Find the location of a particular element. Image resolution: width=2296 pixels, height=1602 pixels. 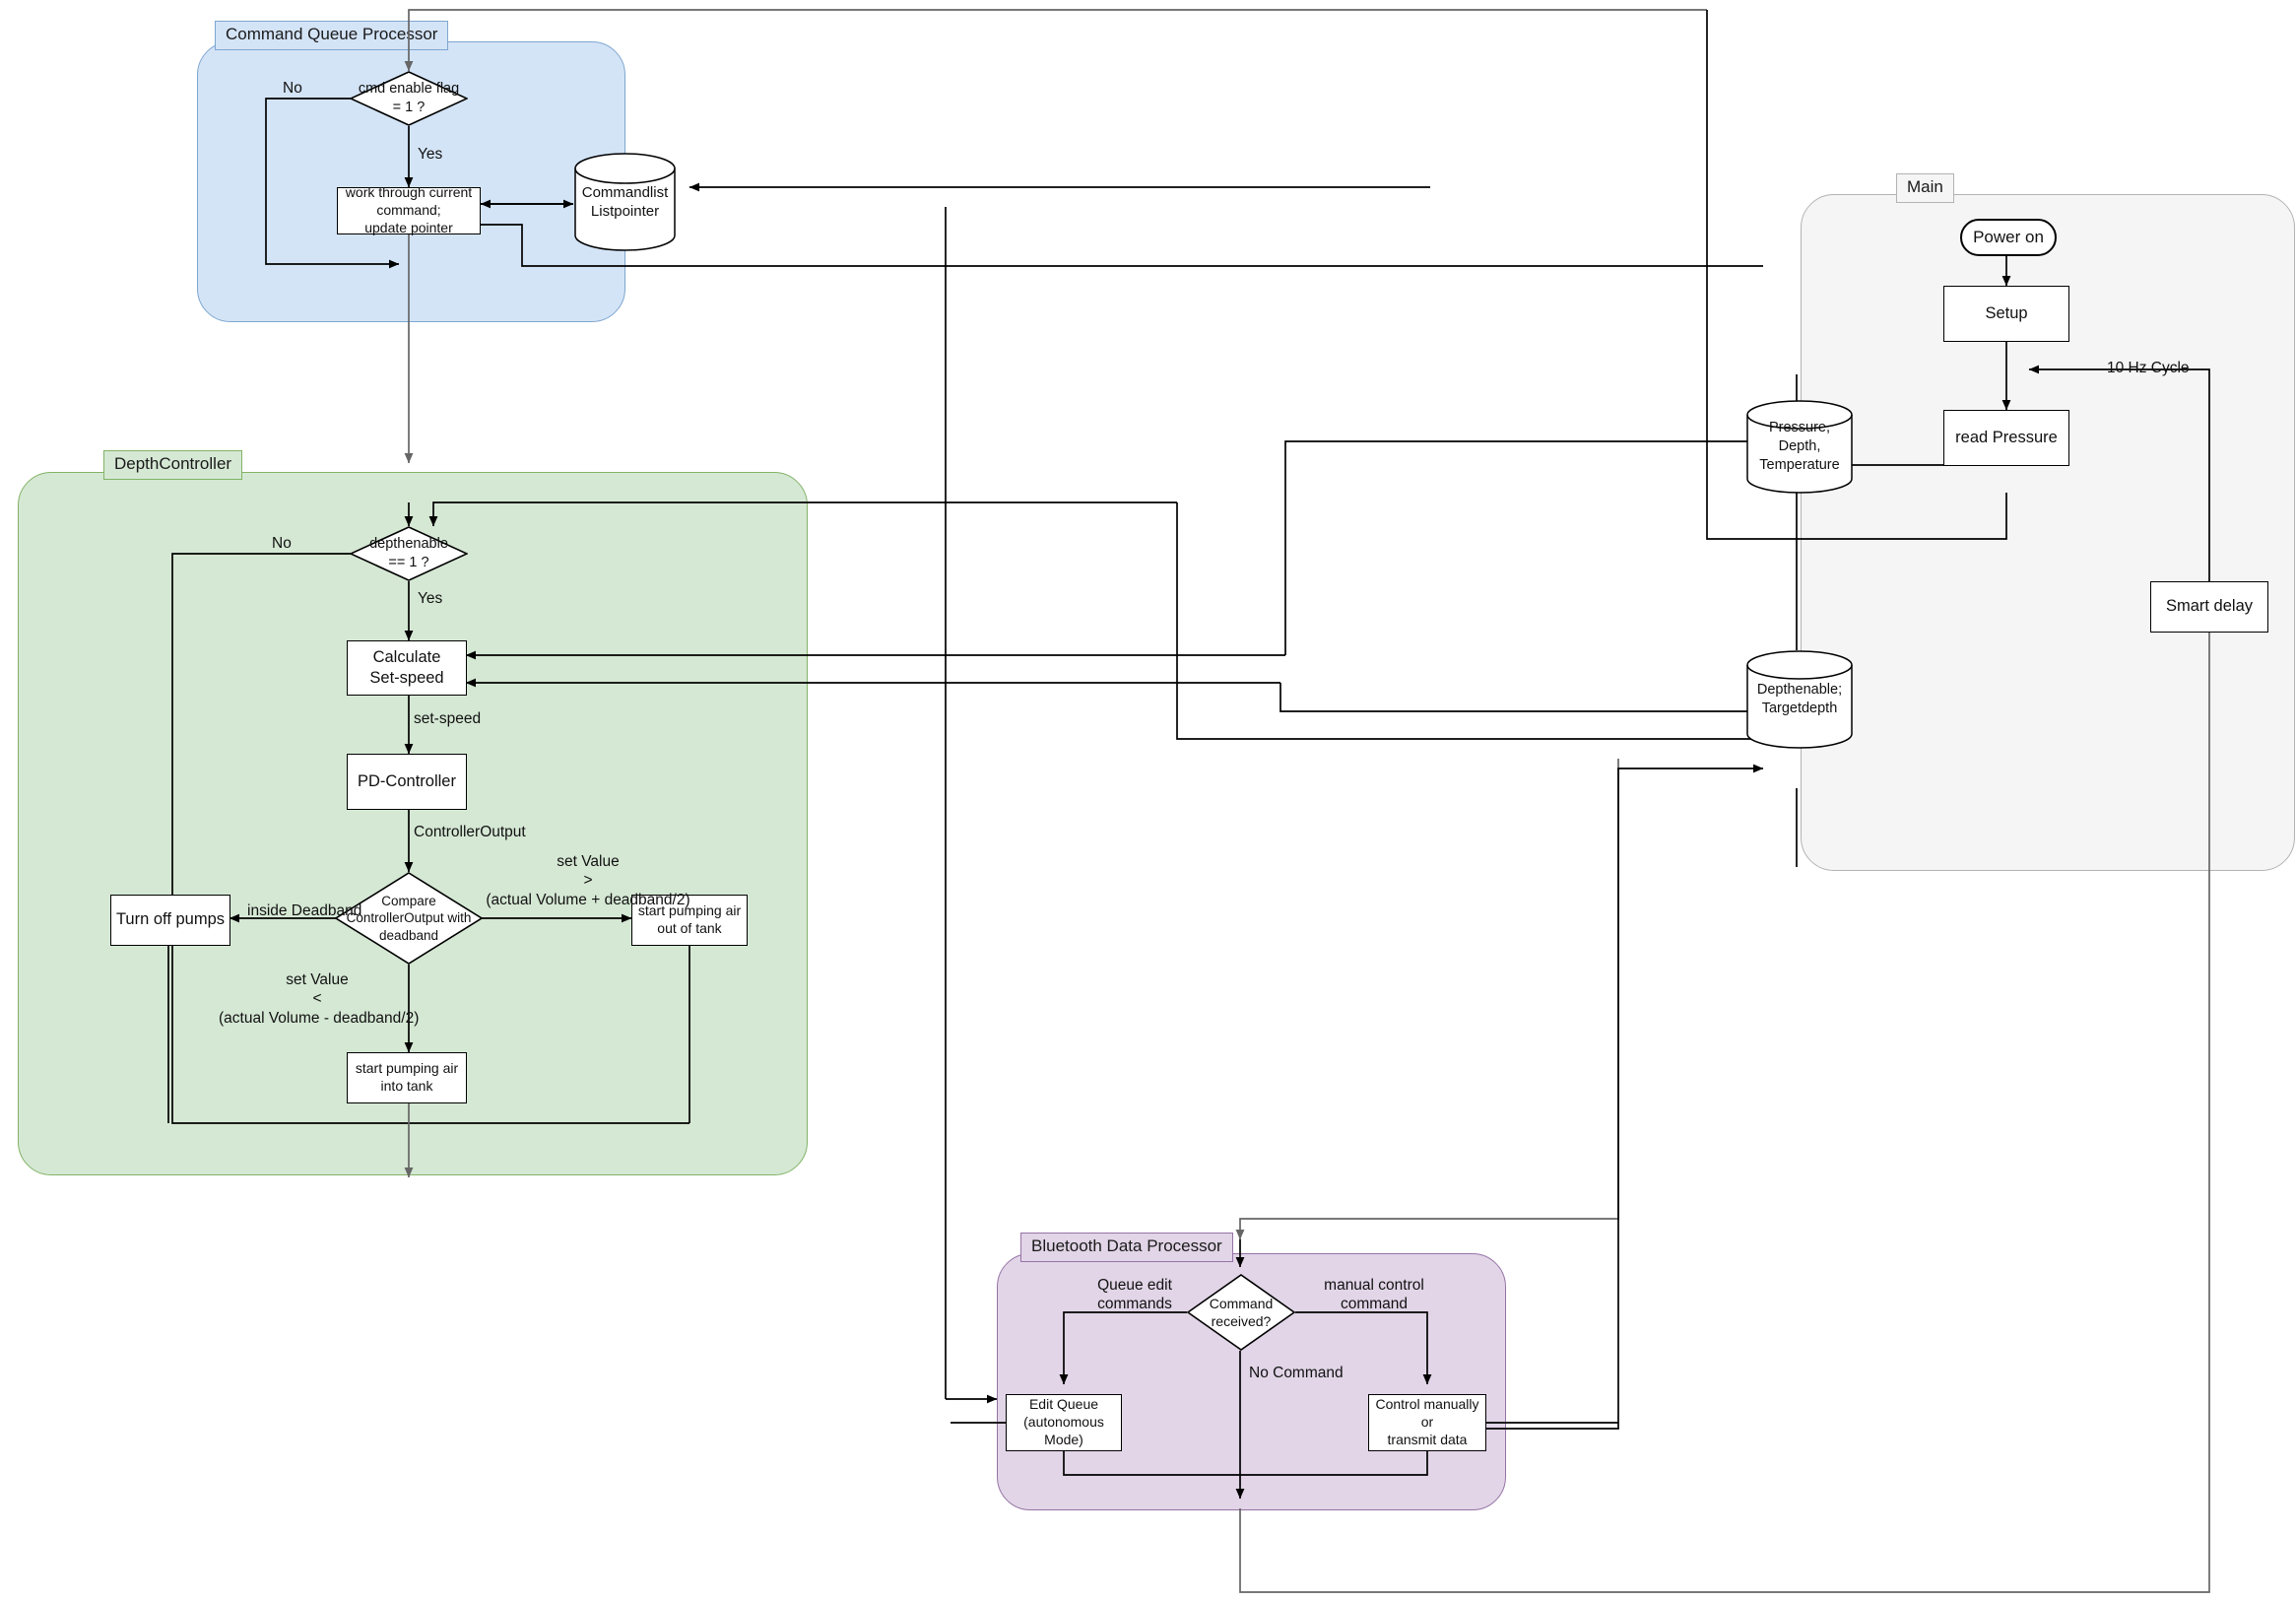

process-pump-air-in: start pumping air into tank is located at coordinates (407, 1077).